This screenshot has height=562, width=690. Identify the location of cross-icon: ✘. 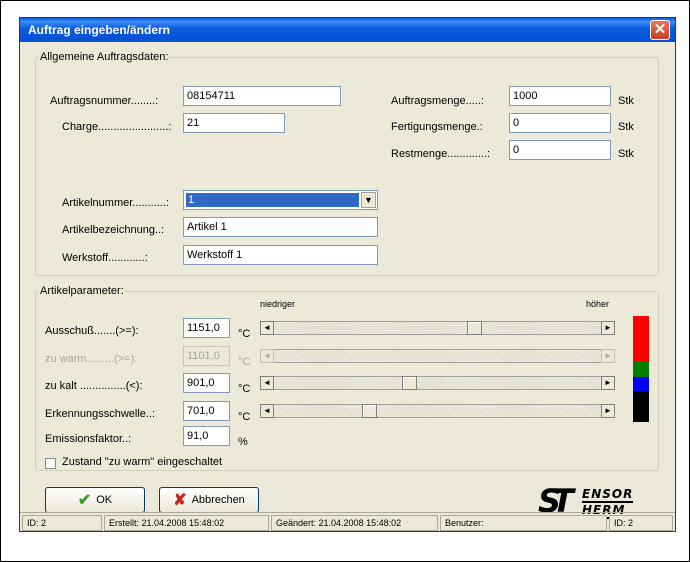
(180, 500).